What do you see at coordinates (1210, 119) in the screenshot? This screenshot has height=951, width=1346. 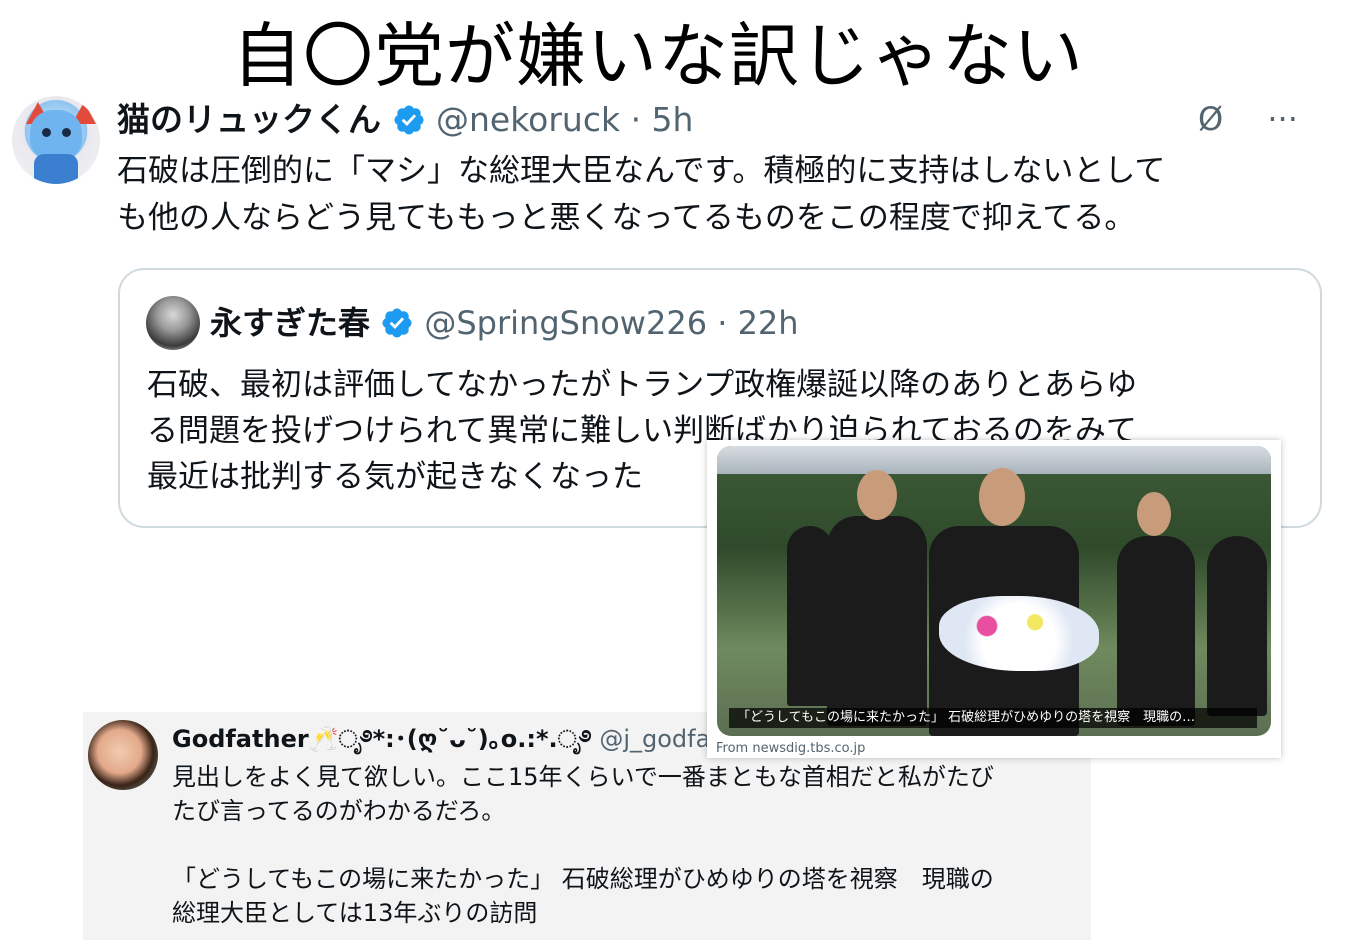 I see `grok-icon: Ø` at bounding box center [1210, 119].